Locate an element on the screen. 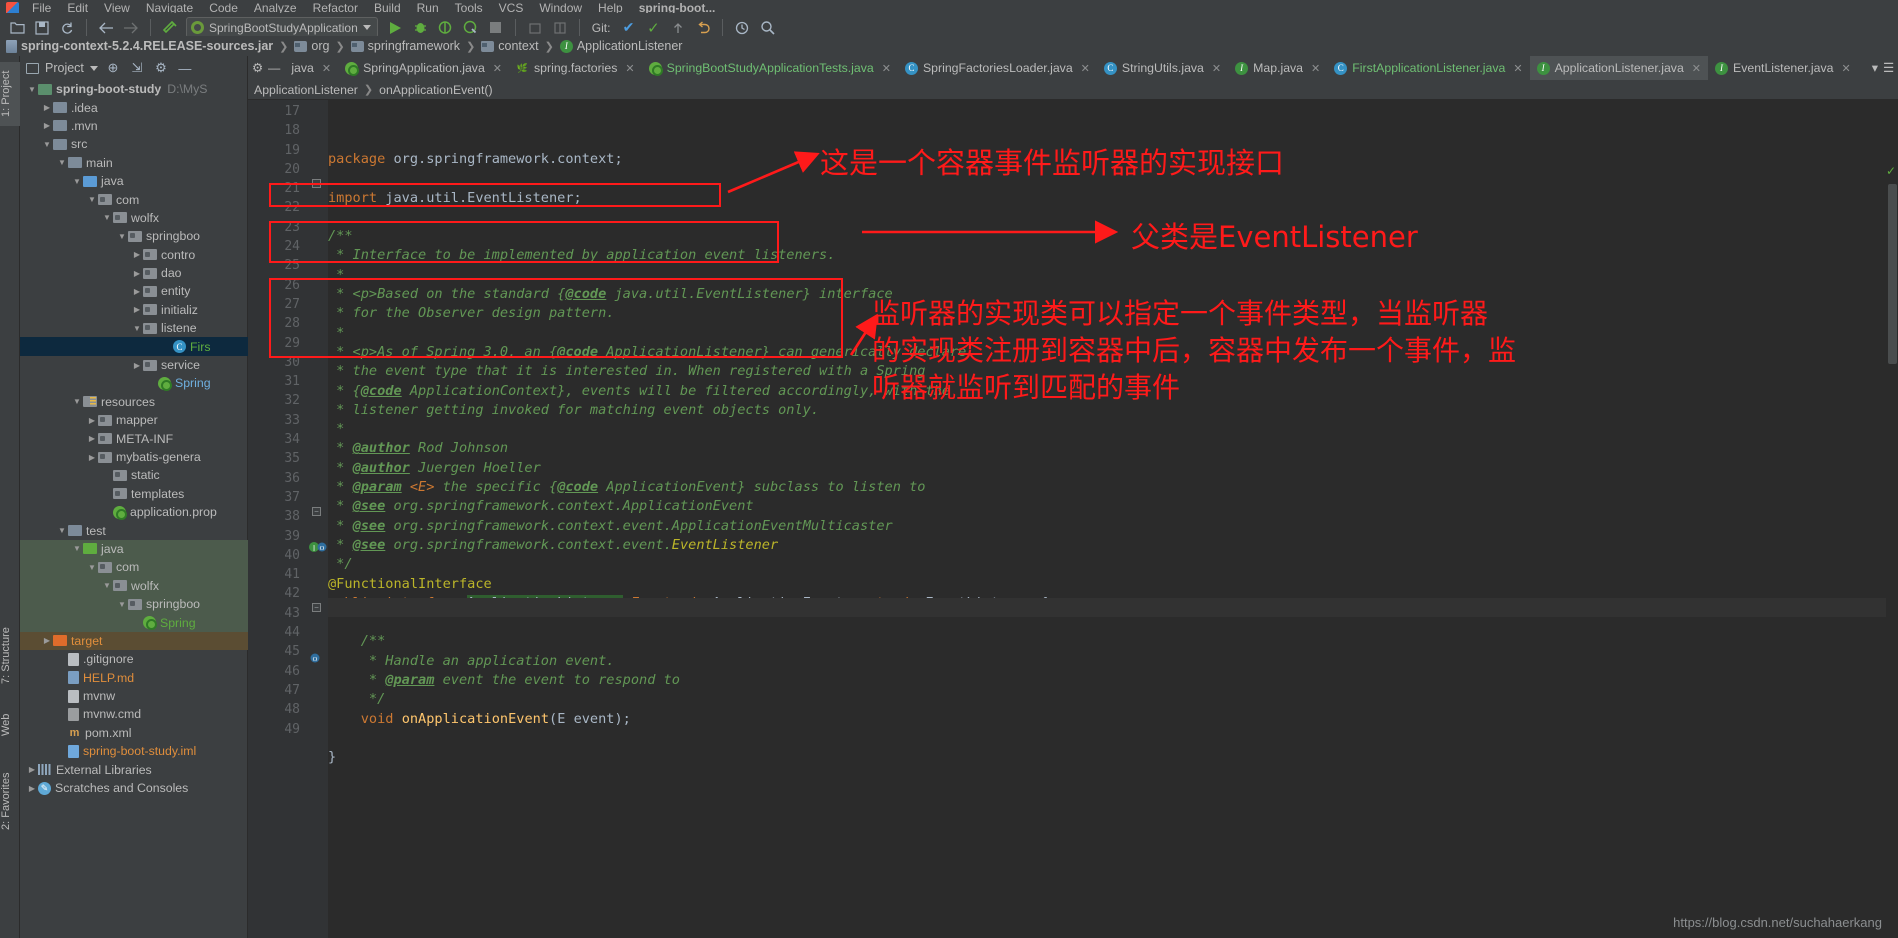  tree-item: ▼ spring-boot-study D:\MyS is located at coordinates (134, 89).